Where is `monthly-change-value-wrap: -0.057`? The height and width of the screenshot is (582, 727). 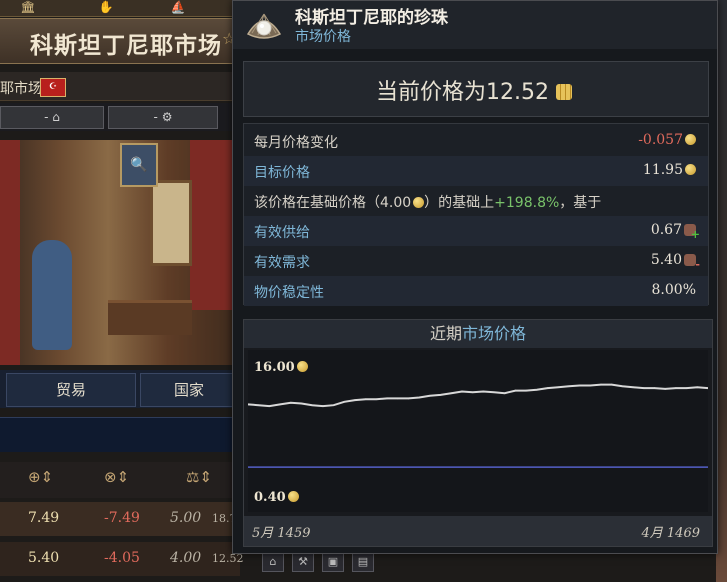
monthly-change-value-wrap: -0.057 is located at coordinates (667, 140).